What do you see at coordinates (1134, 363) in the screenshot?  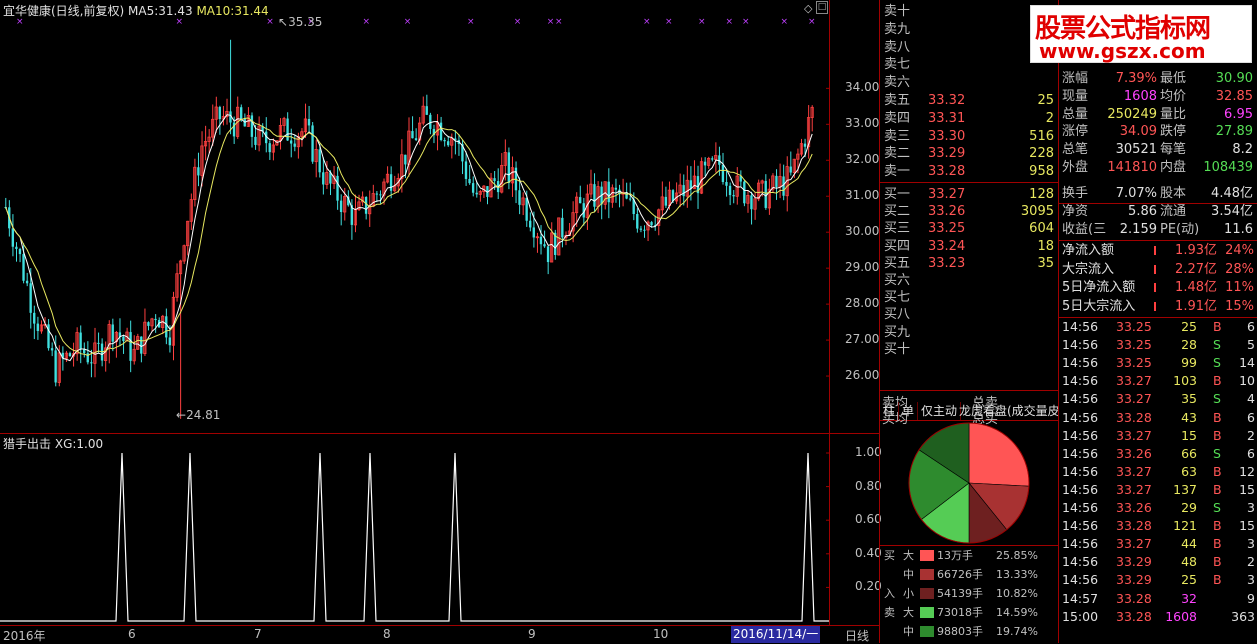 I see `trade-price: 33.25` at bounding box center [1134, 363].